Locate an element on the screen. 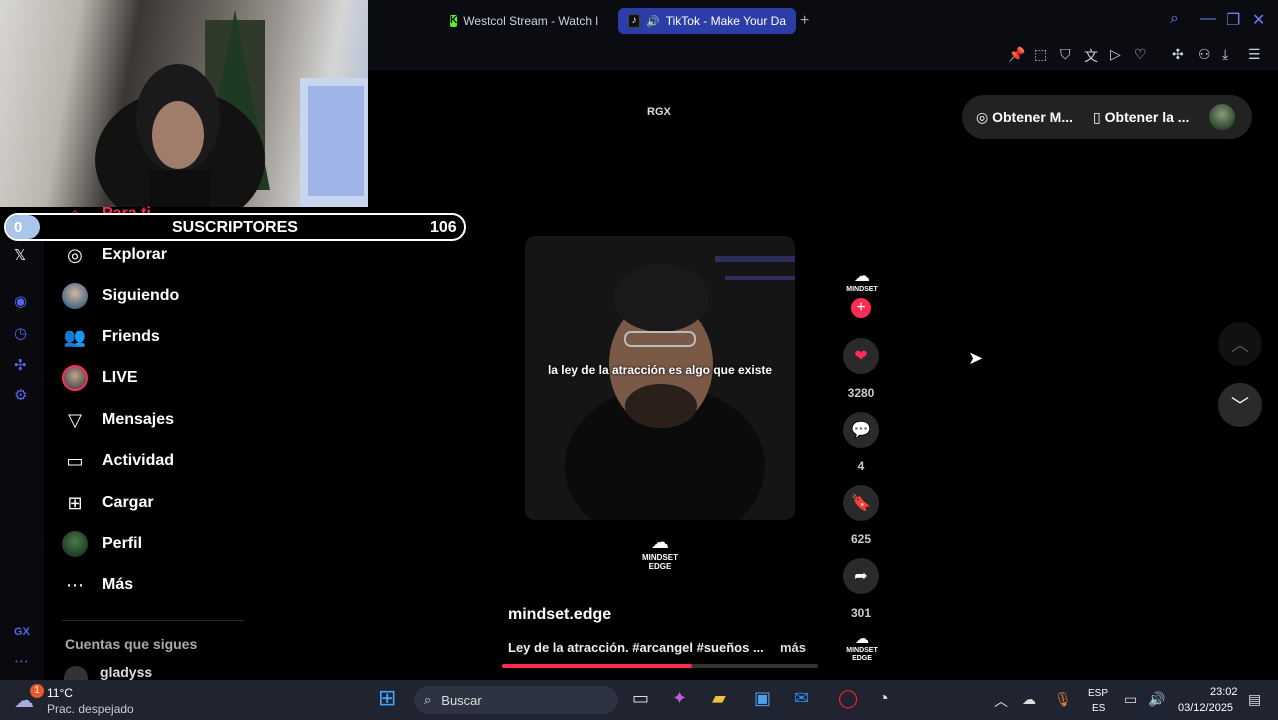 This screenshot has height=720, width=1278. share-arrow-icon: ➦ is located at coordinates (861, 576).